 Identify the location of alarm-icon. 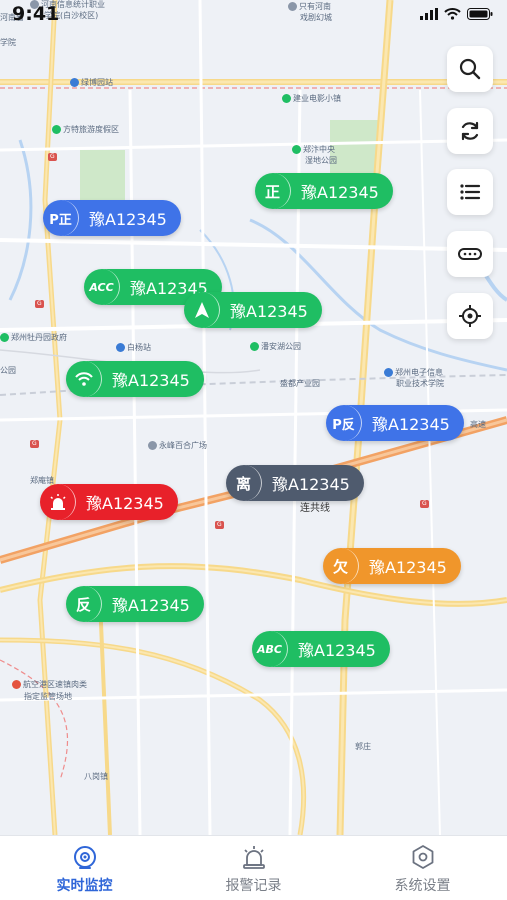
(253, 857).